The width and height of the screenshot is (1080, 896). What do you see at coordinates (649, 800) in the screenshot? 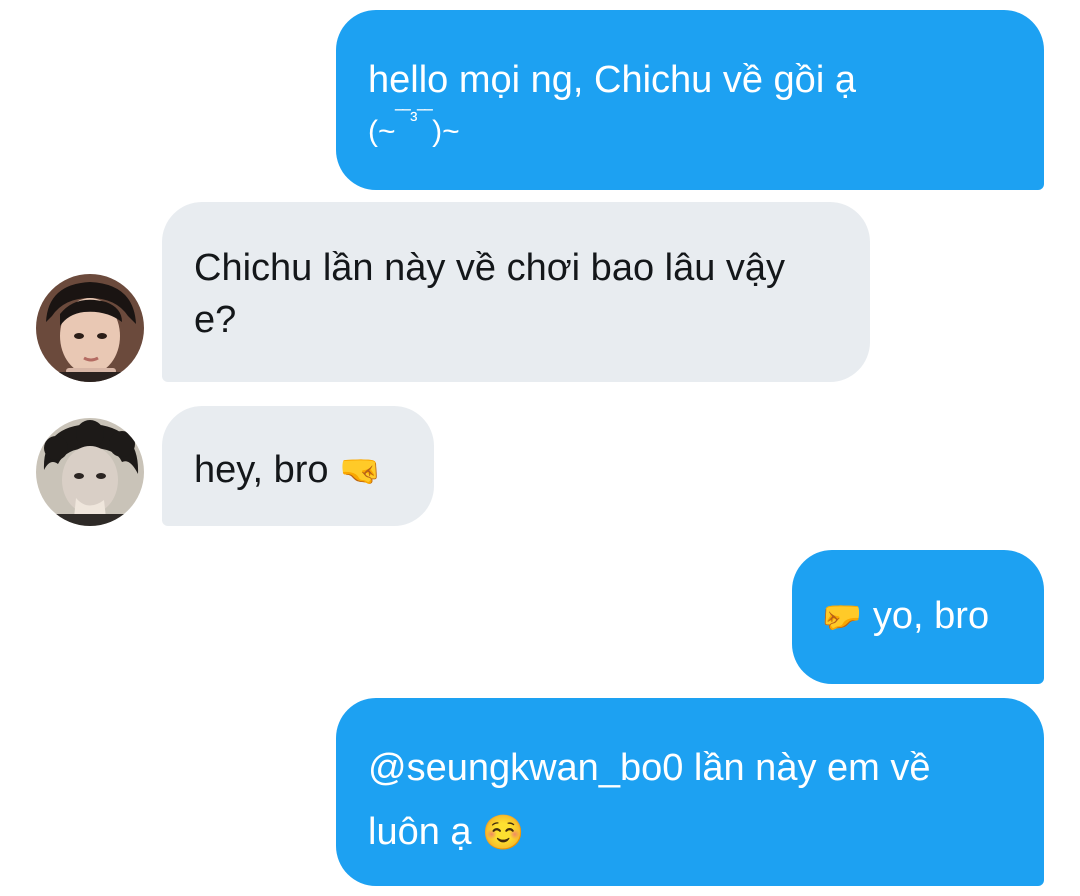
I see `message-text: @seungkwan_bo0 lần này em về luôn ạ` at bounding box center [649, 800].